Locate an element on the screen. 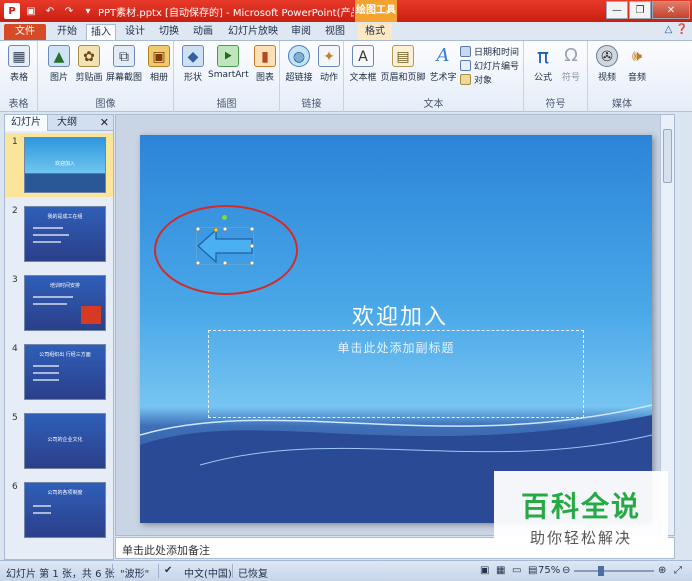 Image resolution: width=692 pixels, height=581 pixels. chart-button: ▮ 图表 is located at coordinates (265, 64).